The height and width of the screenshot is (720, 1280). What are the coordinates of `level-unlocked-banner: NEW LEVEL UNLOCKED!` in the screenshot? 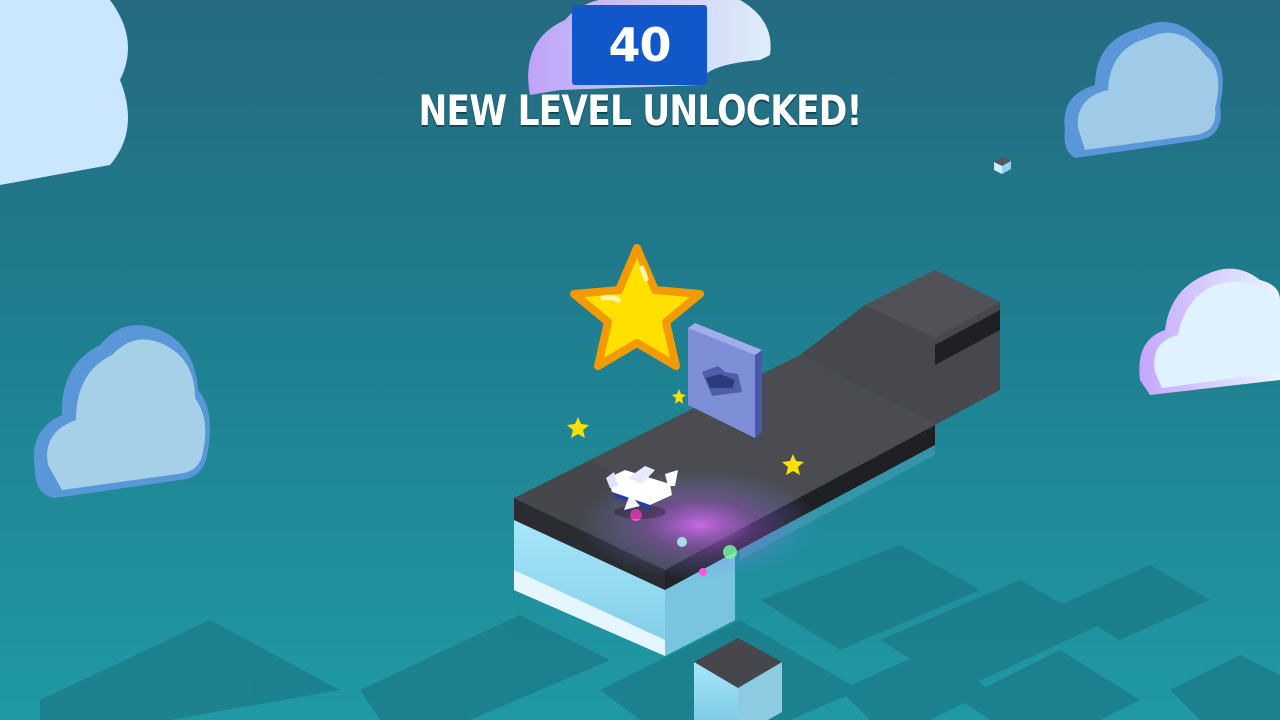 It's located at (640, 110).